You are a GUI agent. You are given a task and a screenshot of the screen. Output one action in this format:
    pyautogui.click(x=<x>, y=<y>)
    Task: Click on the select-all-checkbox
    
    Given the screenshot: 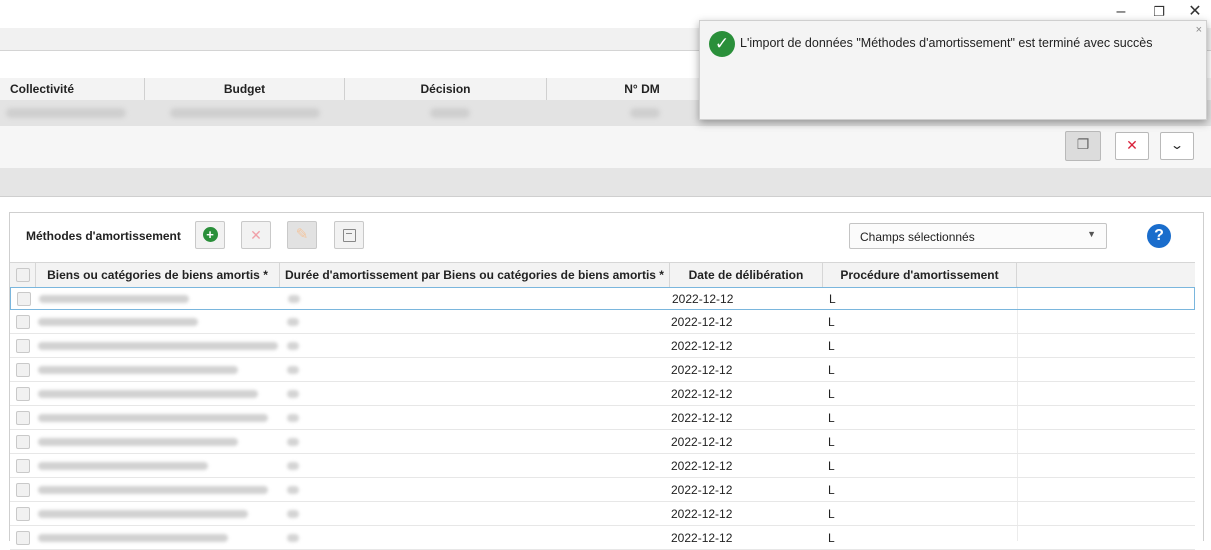 What is the action you would take?
    pyautogui.click(x=23, y=275)
    